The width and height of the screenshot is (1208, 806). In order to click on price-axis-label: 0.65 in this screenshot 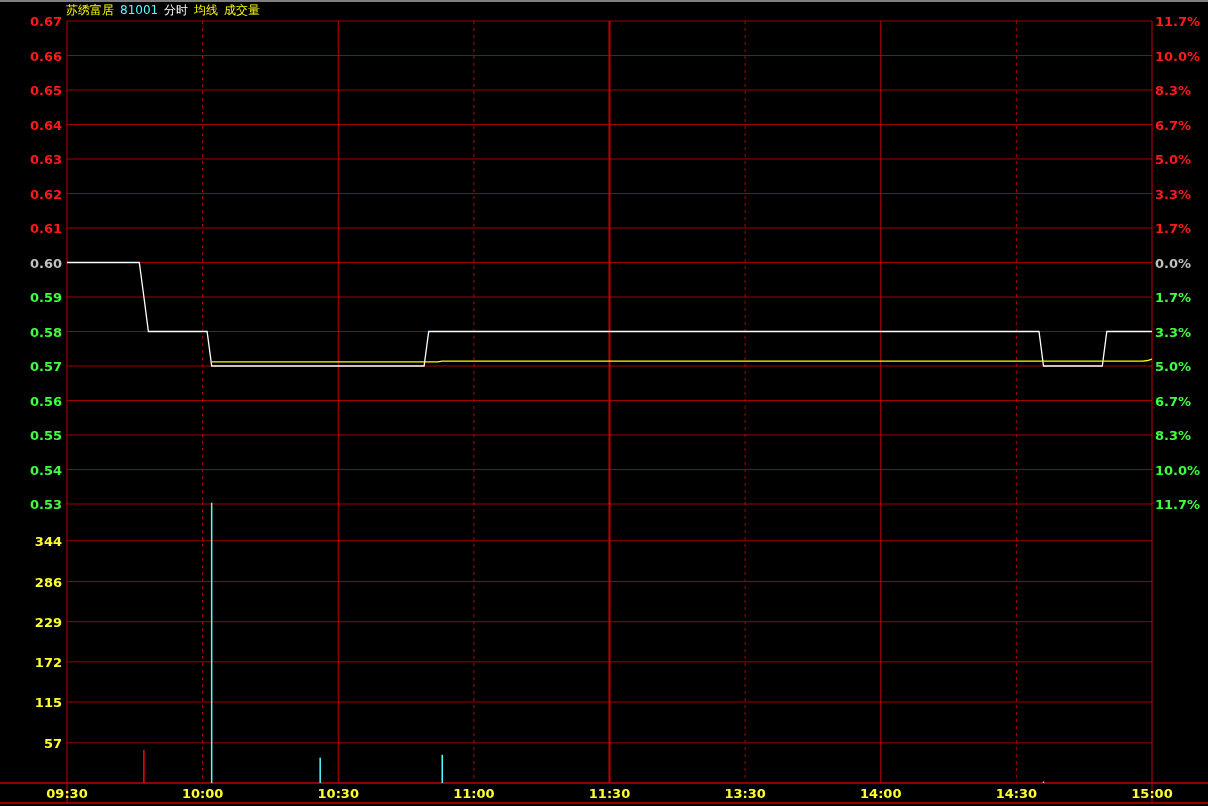, I will do `click(45, 90)`.